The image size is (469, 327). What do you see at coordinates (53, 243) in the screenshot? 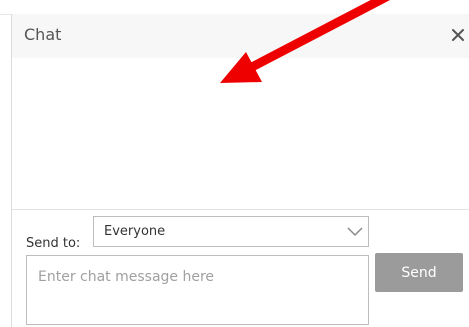
I see `send-to-label: Send to:` at bounding box center [53, 243].